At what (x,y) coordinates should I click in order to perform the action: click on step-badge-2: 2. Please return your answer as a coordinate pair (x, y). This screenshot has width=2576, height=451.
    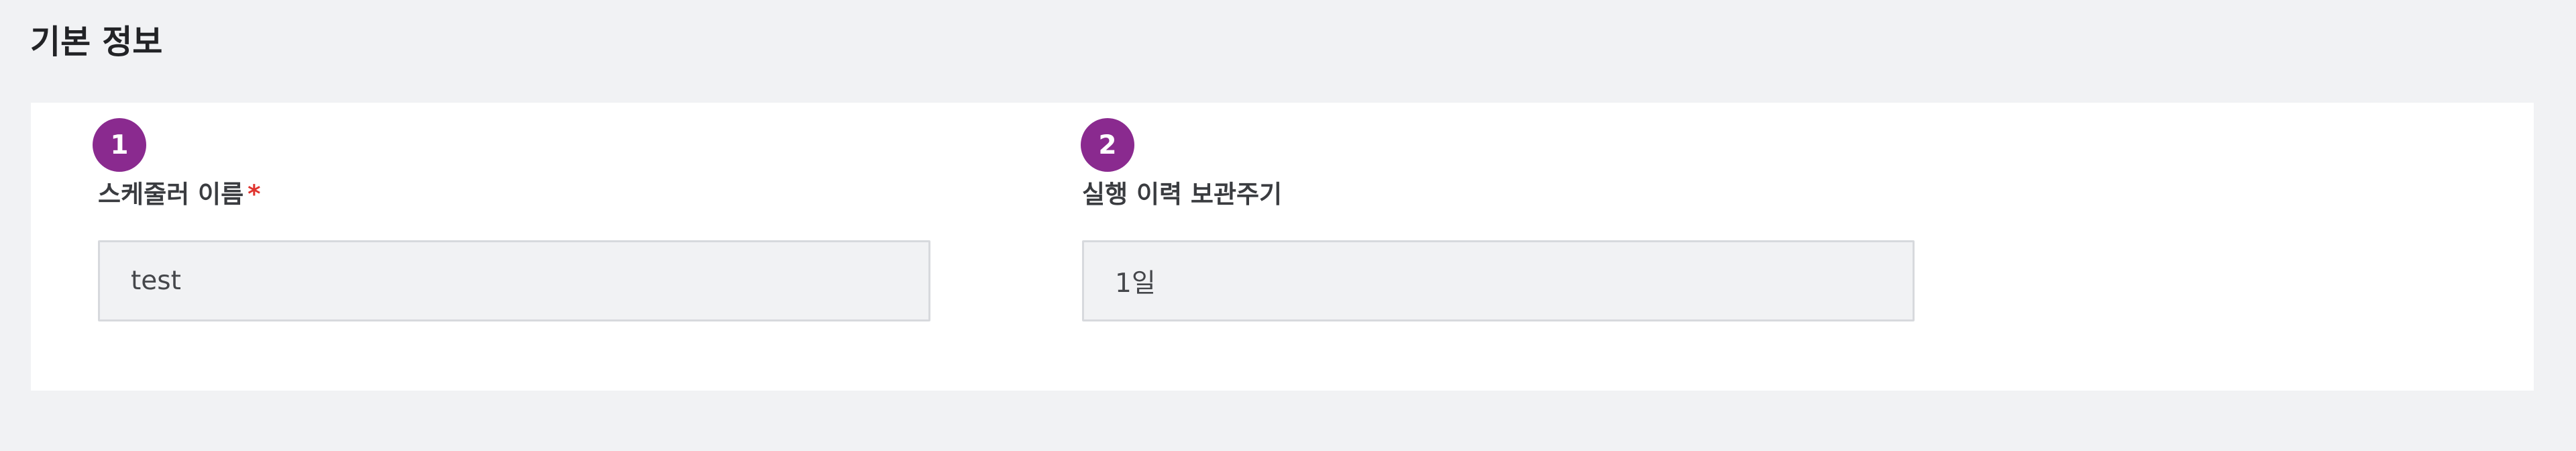
    Looking at the image, I should click on (1107, 145).